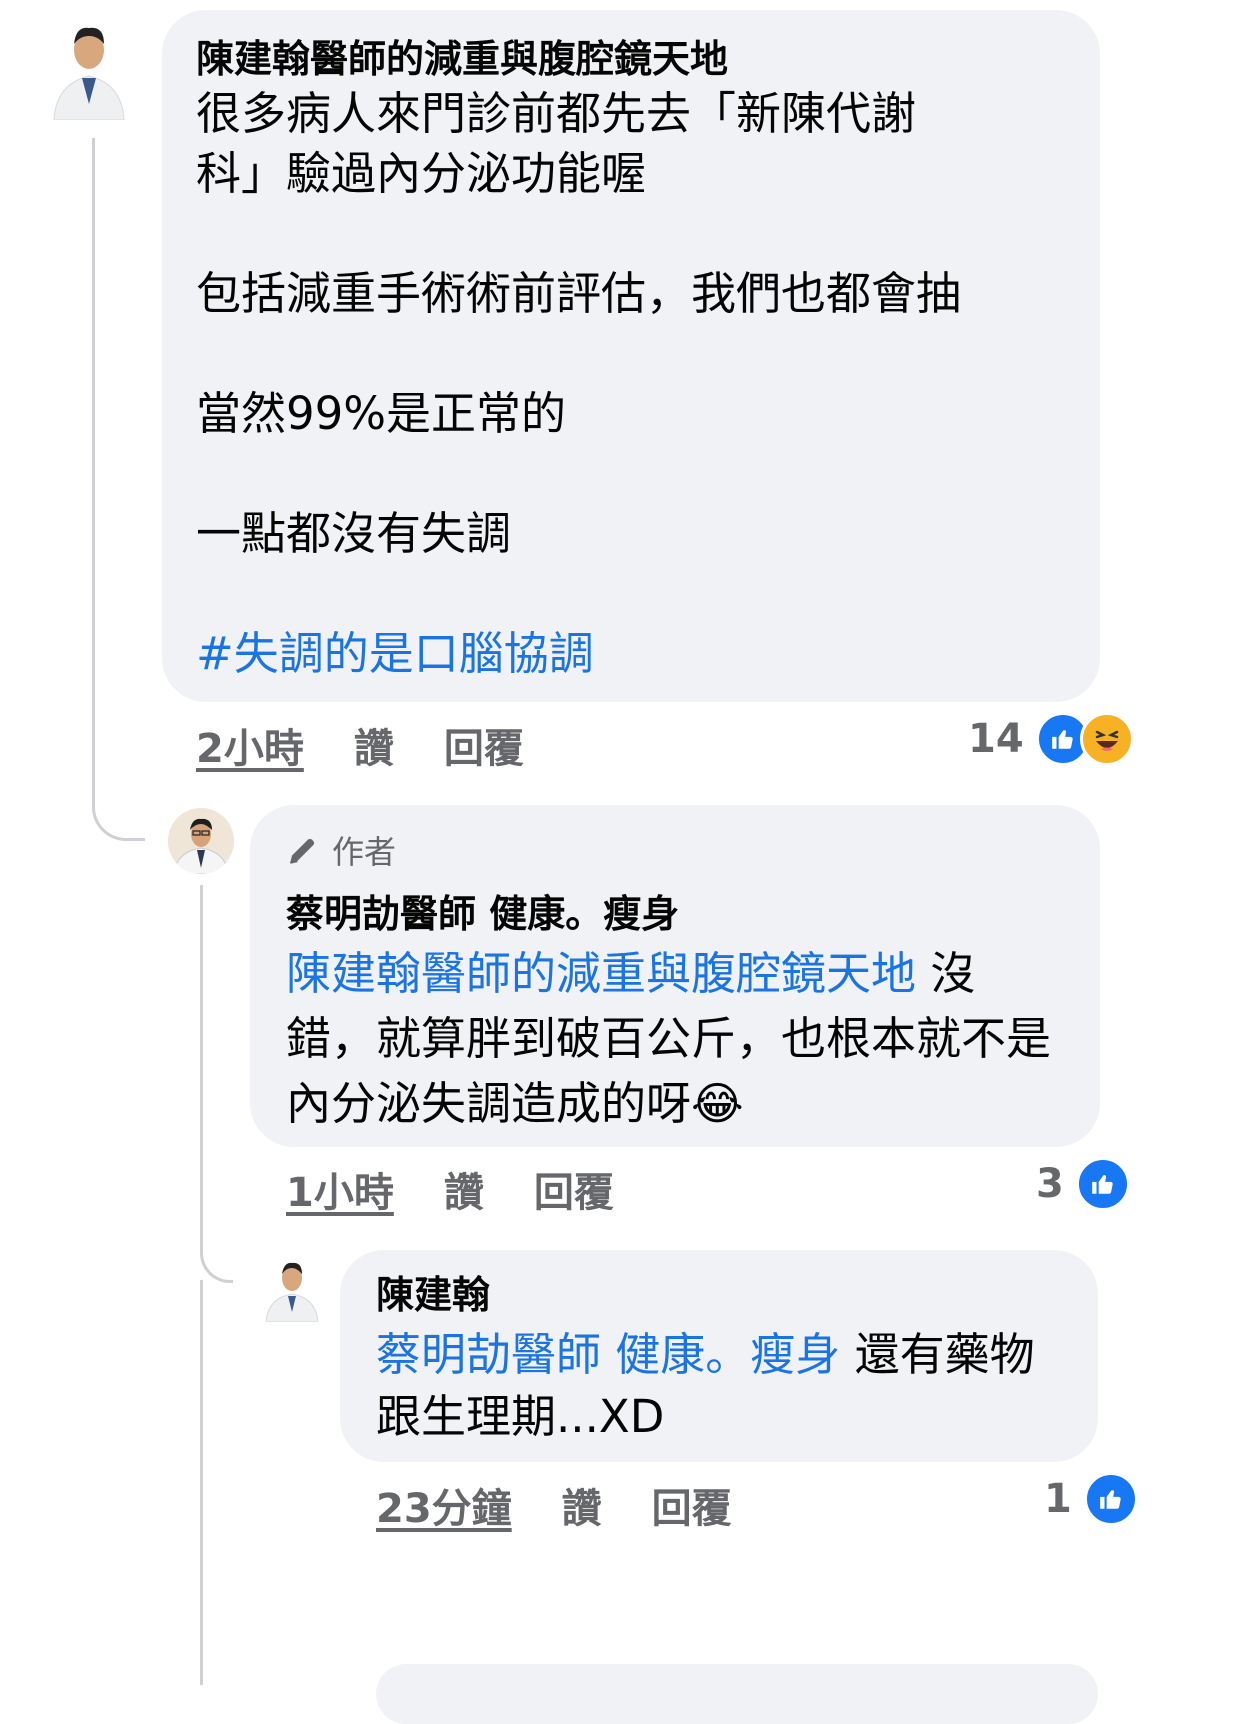 This screenshot has height=1724, width=1242. Describe the element at coordinates (1050, 1184) in the screenshot. I see `reaction-count: 3` at that location.